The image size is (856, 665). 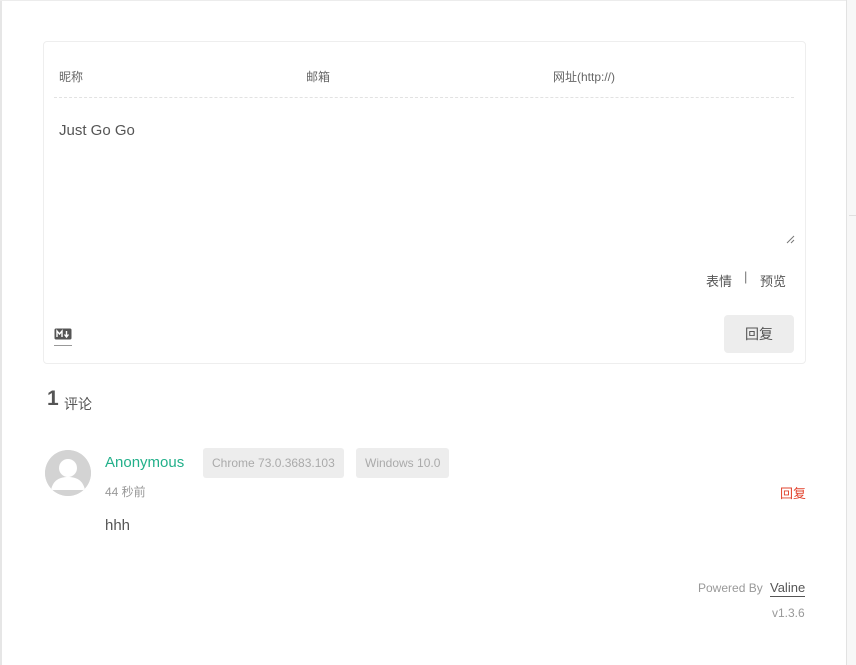 I want to click on comment-time: 44 秒前, so click(x=125, y=492).